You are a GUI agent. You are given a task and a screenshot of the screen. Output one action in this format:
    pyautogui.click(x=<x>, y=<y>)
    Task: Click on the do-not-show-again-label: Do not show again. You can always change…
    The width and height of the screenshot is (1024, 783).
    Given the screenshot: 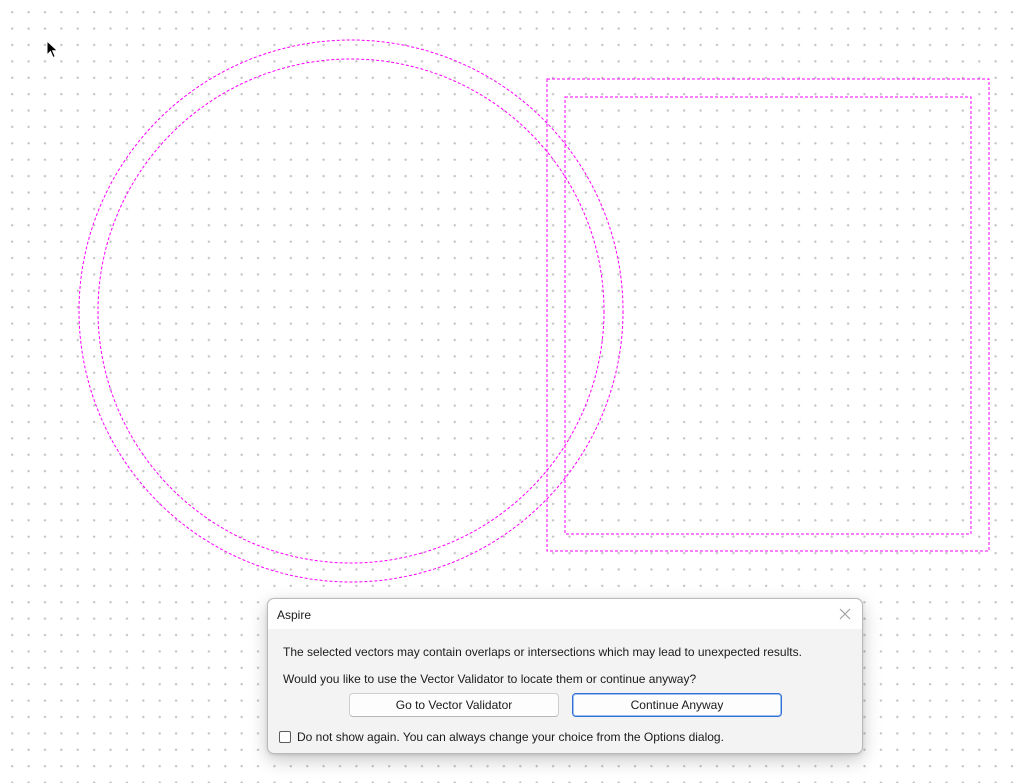 What is the action you would take?
    pyautogui.click(x=510, y=737)
    